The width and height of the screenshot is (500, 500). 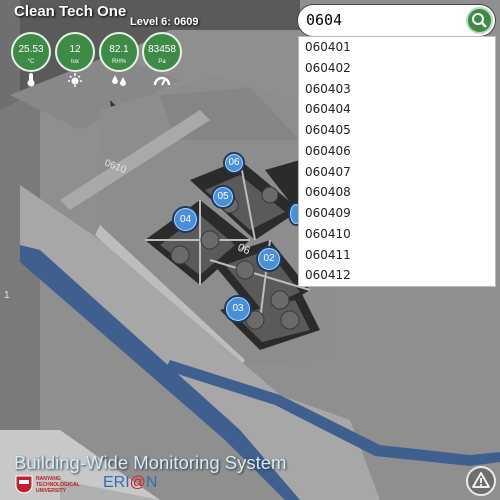 I want to click on pressure-value: 83458, so click(x=162, y=49).